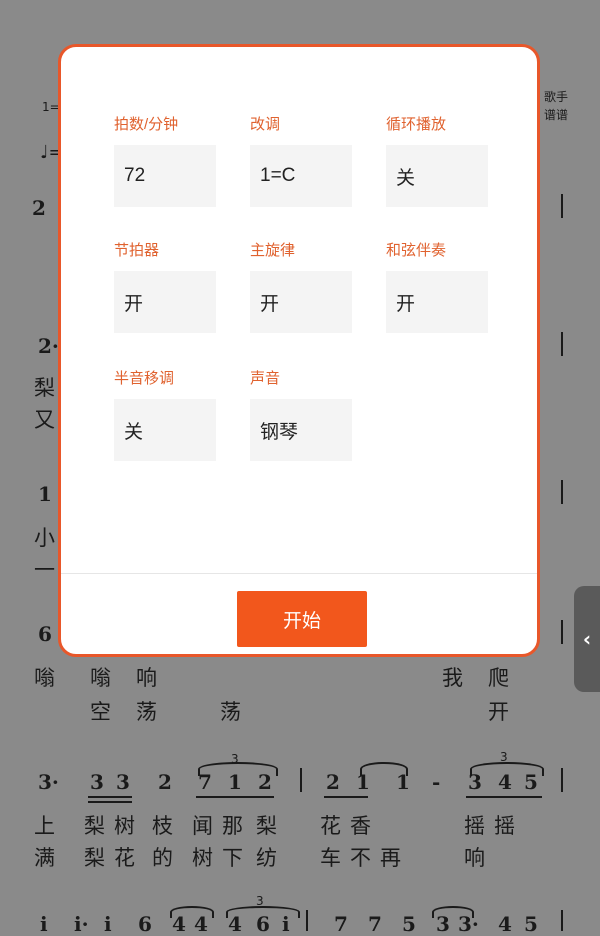  Describe the element at coordinates (507, 769) in the screenshot. I see `slur` at that location.